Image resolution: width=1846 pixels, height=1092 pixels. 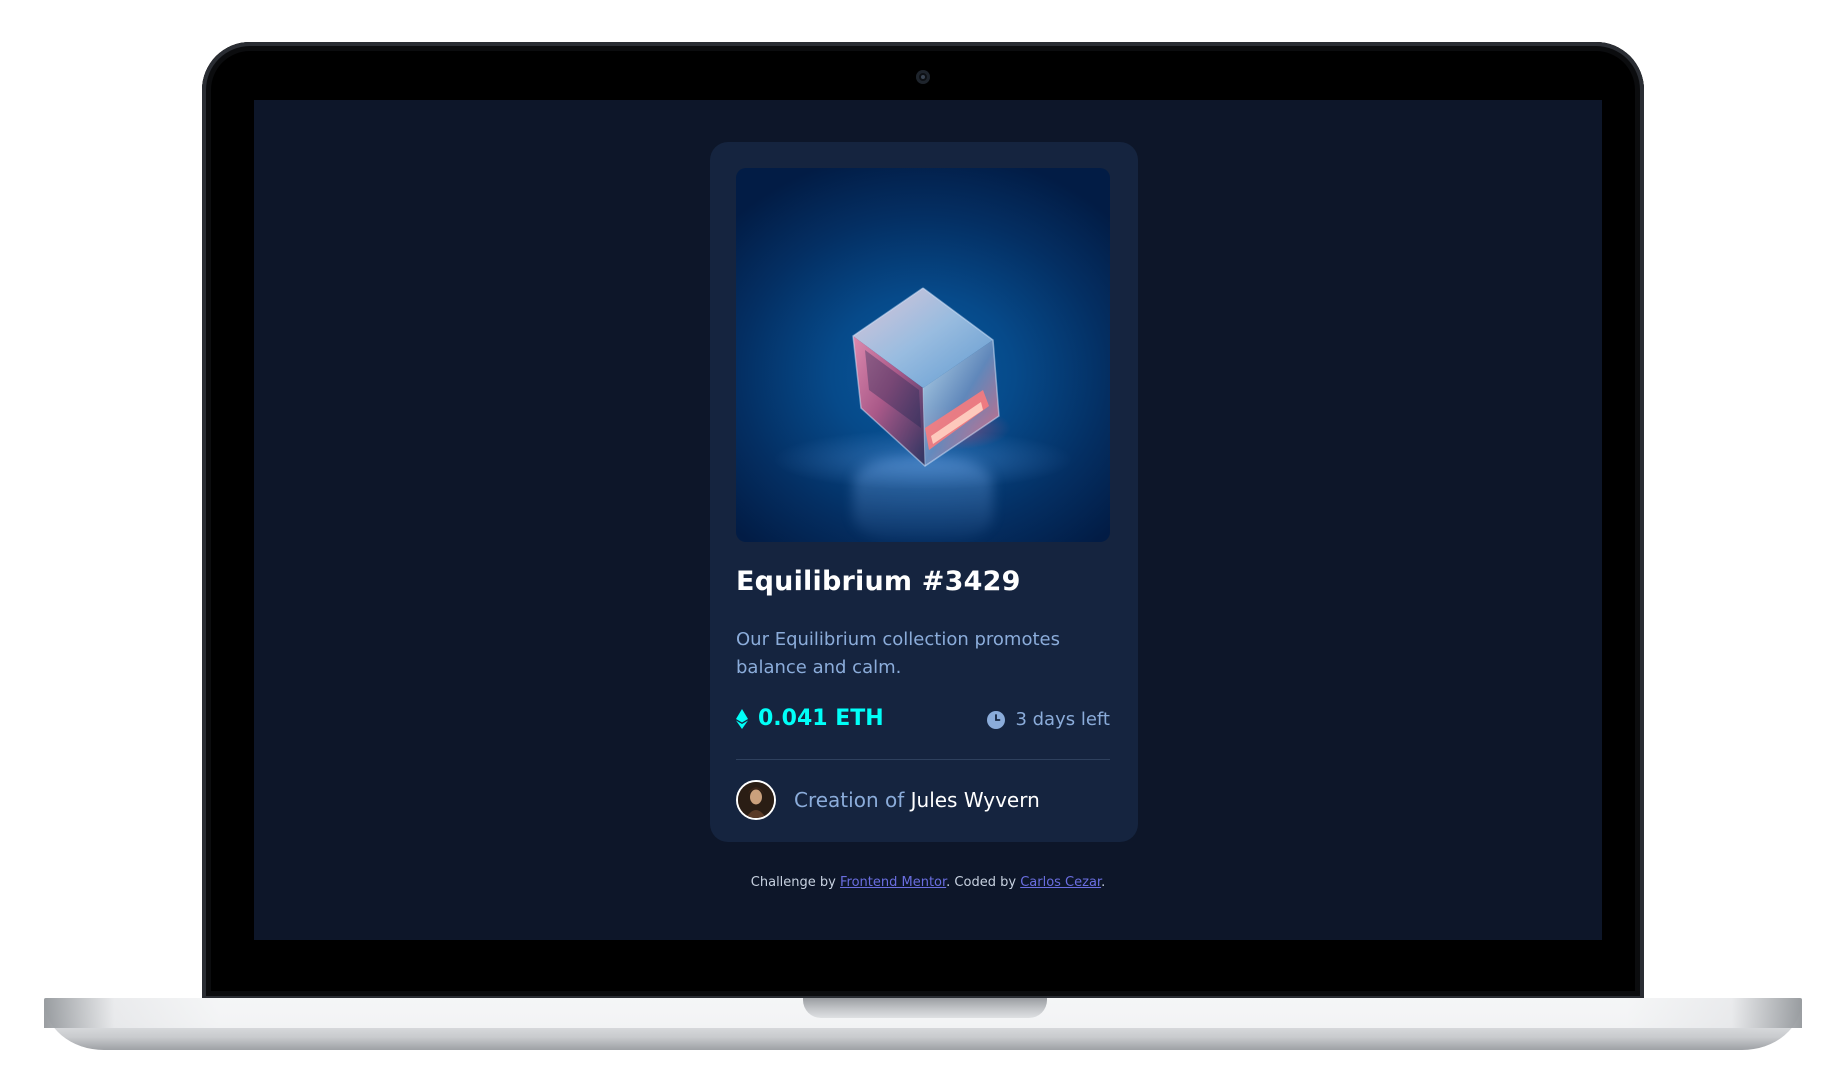 I want to click on avatar, so click(x=756, y=800).